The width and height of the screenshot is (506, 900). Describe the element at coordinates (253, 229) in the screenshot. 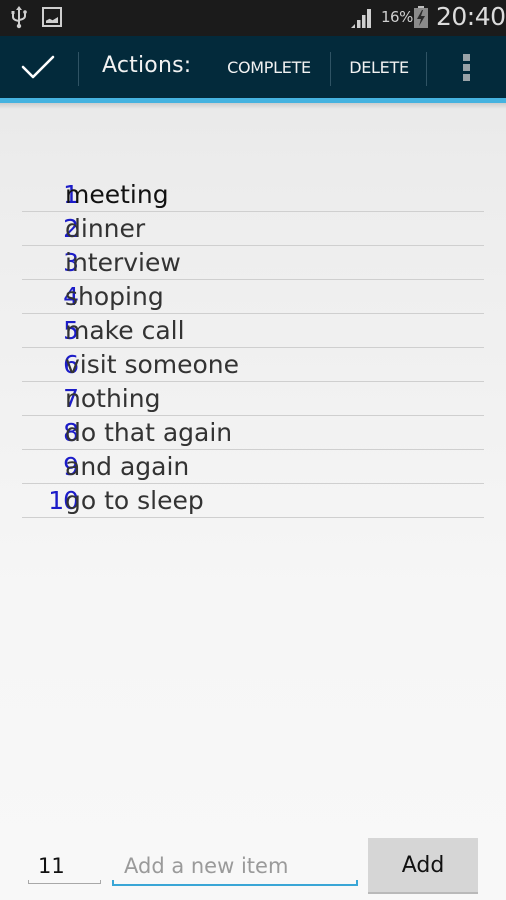

I see `list-item: 2 dinner` at that location.